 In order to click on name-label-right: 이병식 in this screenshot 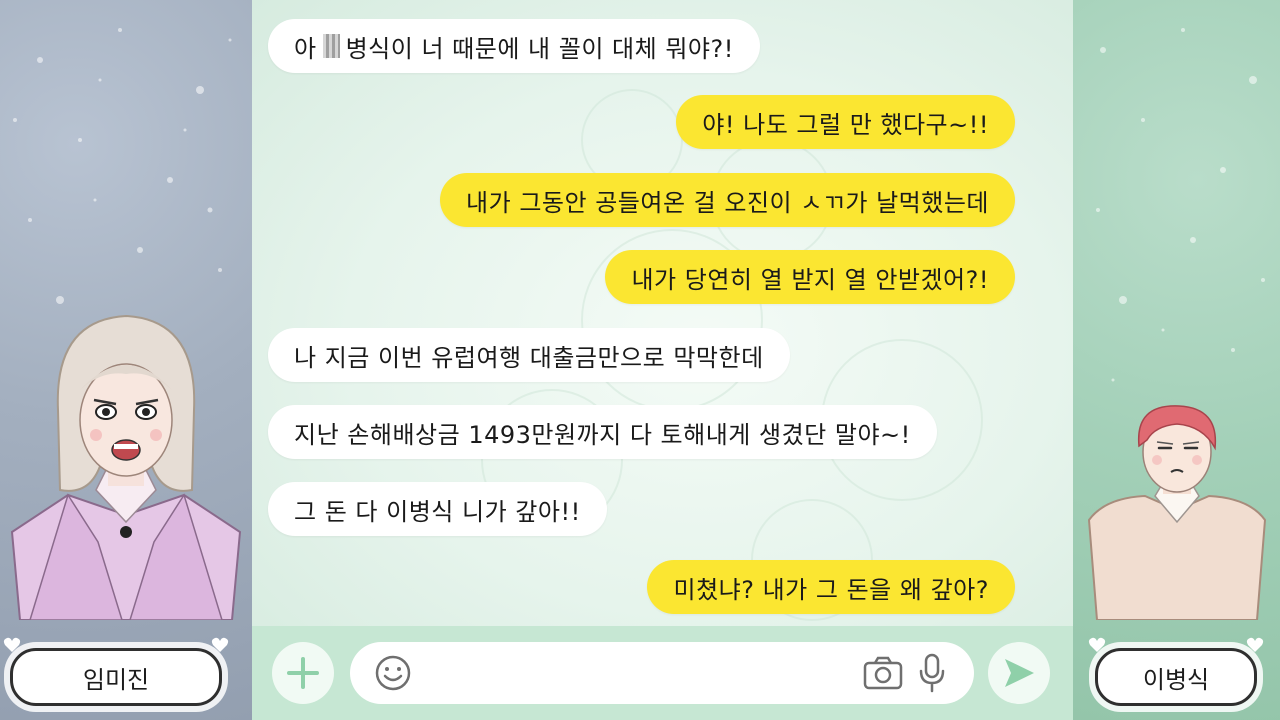, I will do `click(1176, 679)`.